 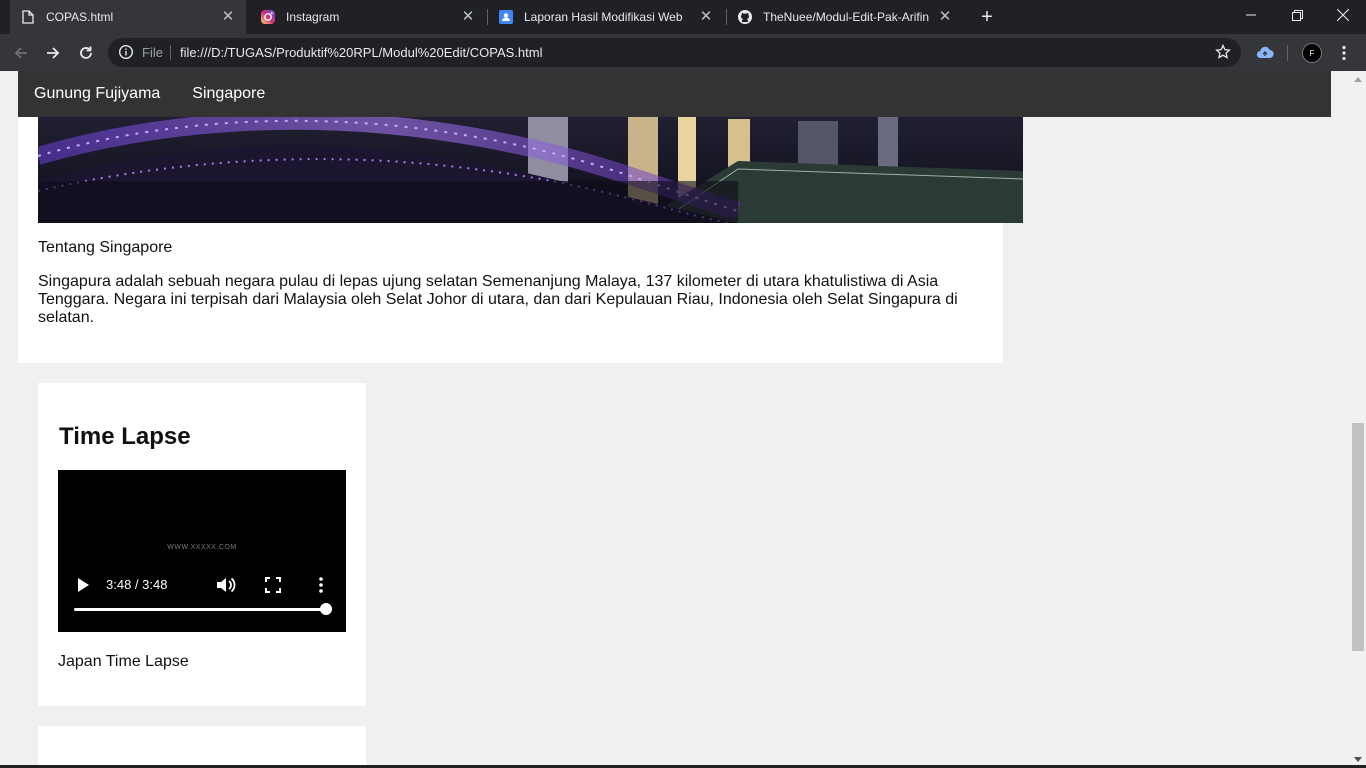 I want to click on cloud-extension-button, so click(x=1265, y=53).